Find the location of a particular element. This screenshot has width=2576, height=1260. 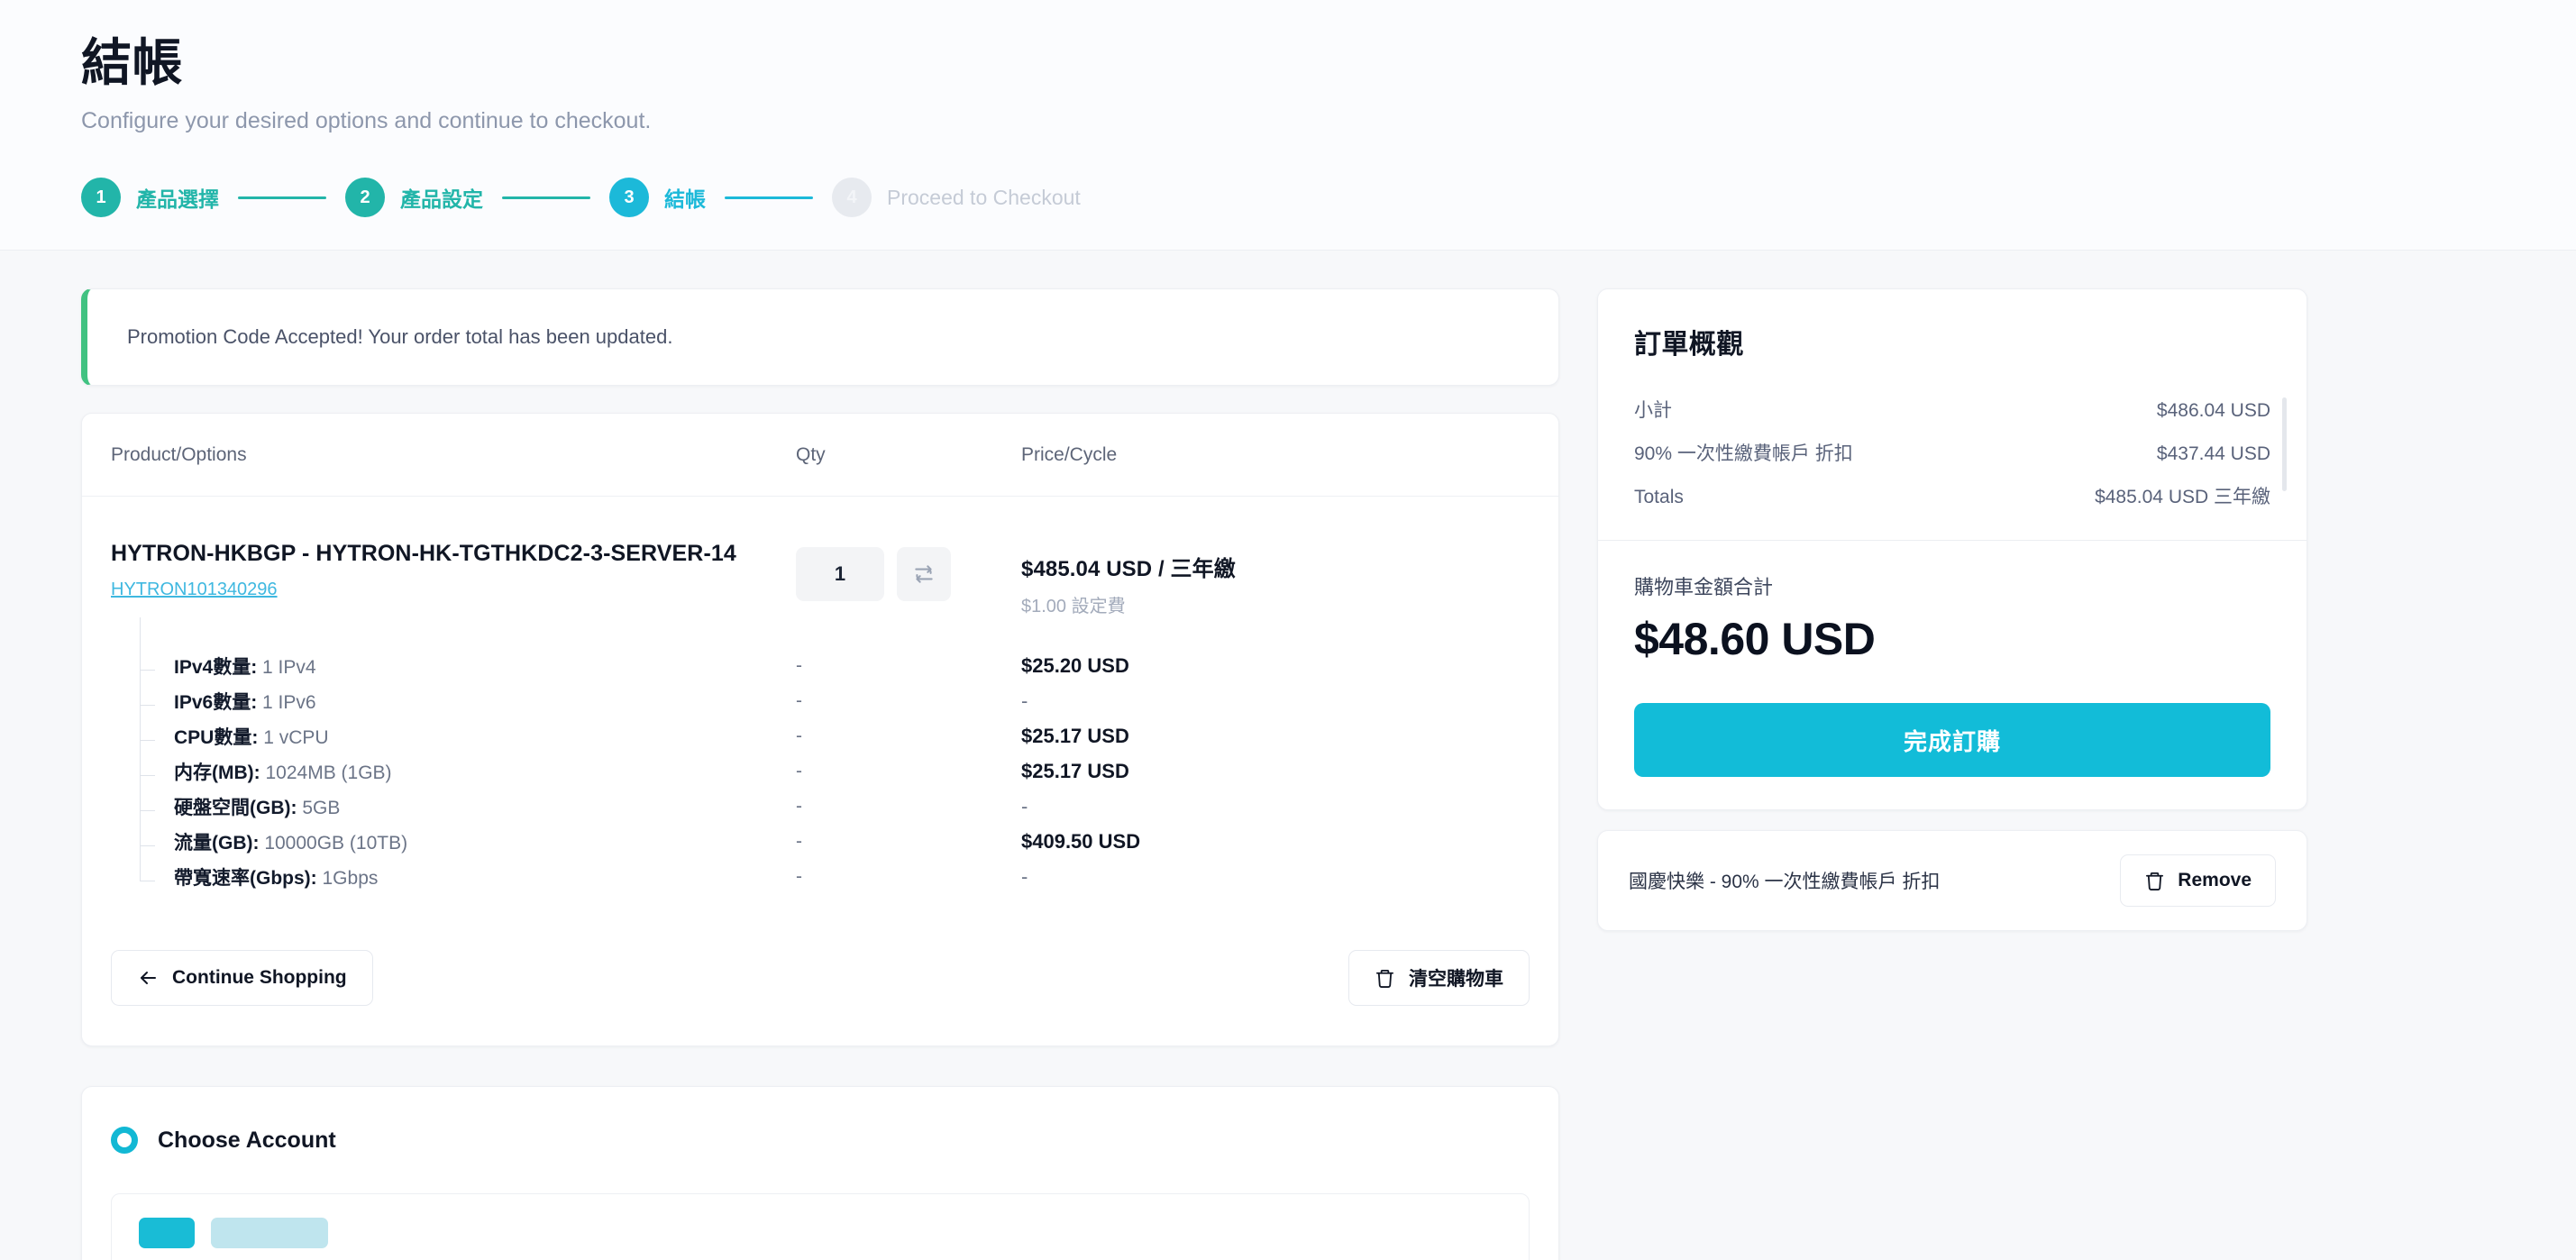

product-id-link: HYTRON101340296 is located at coordinates (194, 590).